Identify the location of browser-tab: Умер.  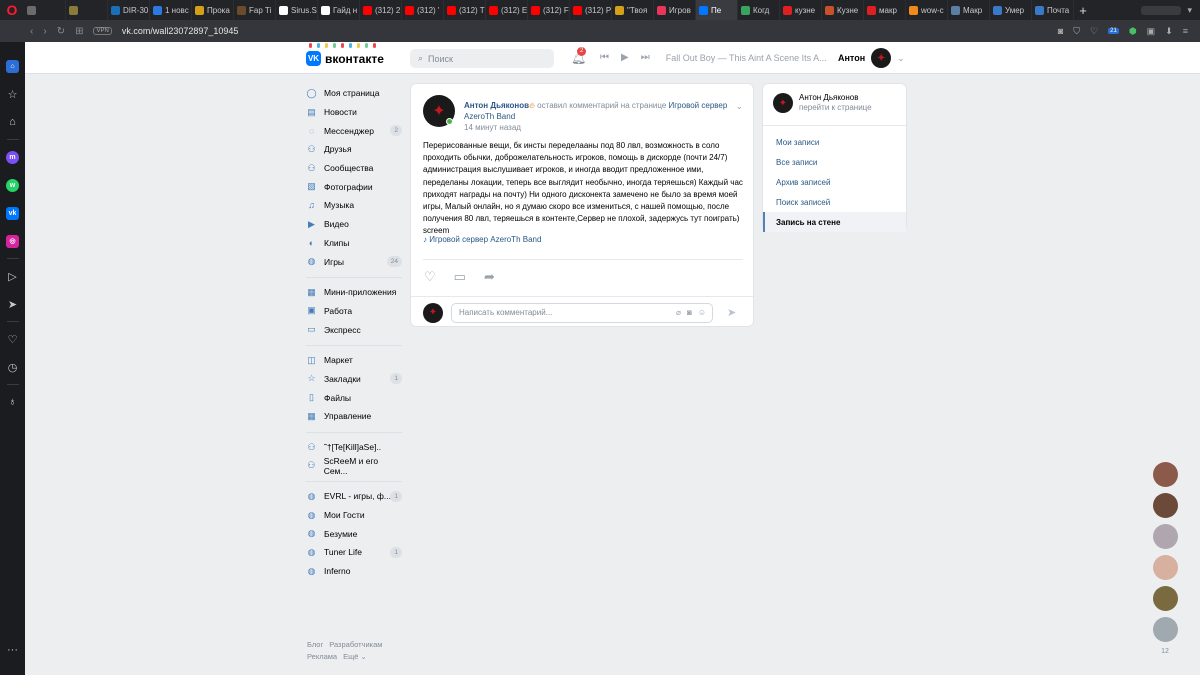
(1011, 10).